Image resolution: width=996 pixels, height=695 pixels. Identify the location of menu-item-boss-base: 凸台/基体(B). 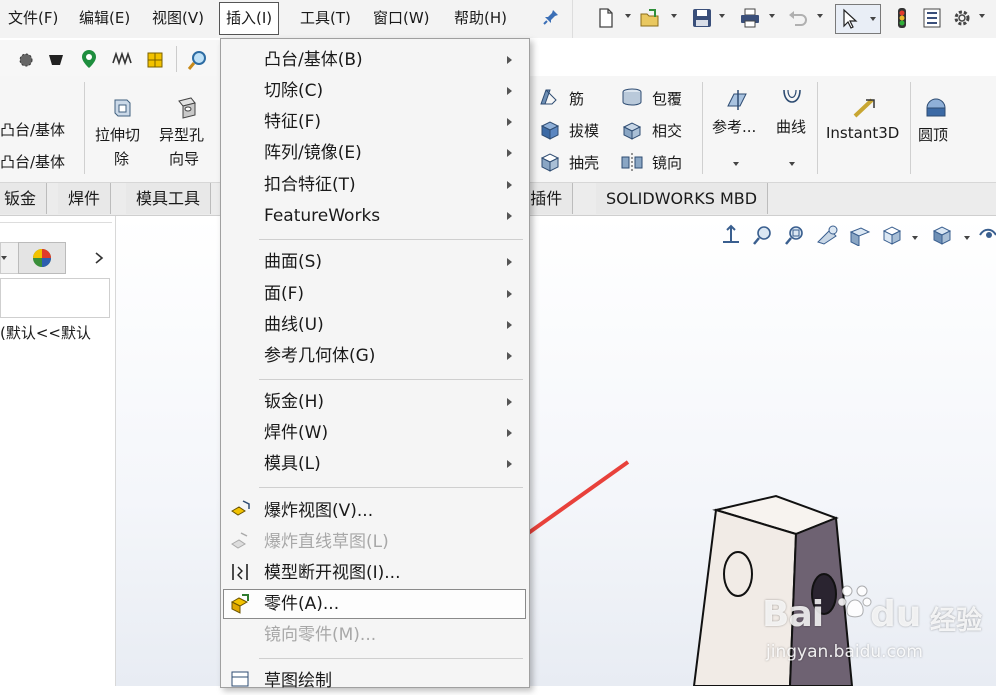
(313, 60).